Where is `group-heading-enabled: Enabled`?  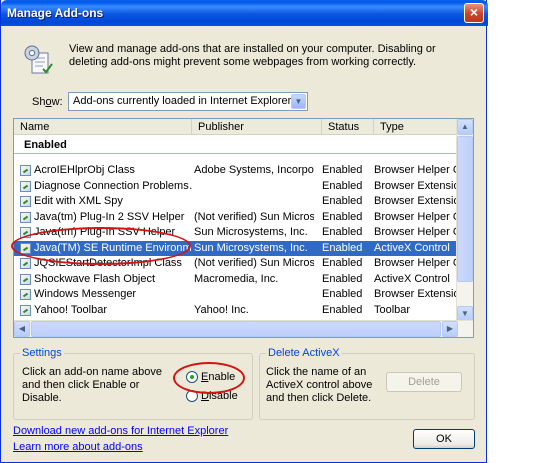
group-heading-enabled: Enabled is located at coordinates (45, 145).